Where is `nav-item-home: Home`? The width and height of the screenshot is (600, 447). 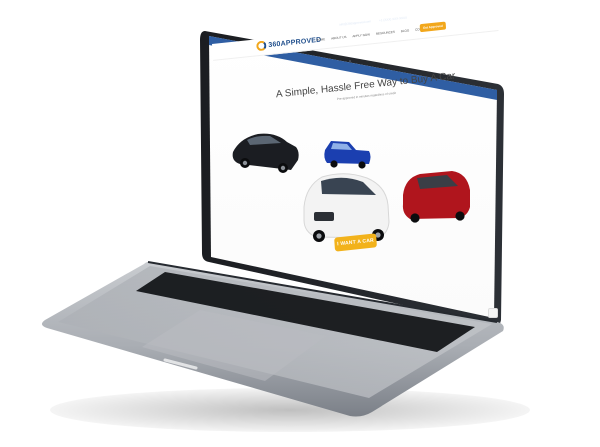
nav-item-home: Home is located at coordinates (320, 39).